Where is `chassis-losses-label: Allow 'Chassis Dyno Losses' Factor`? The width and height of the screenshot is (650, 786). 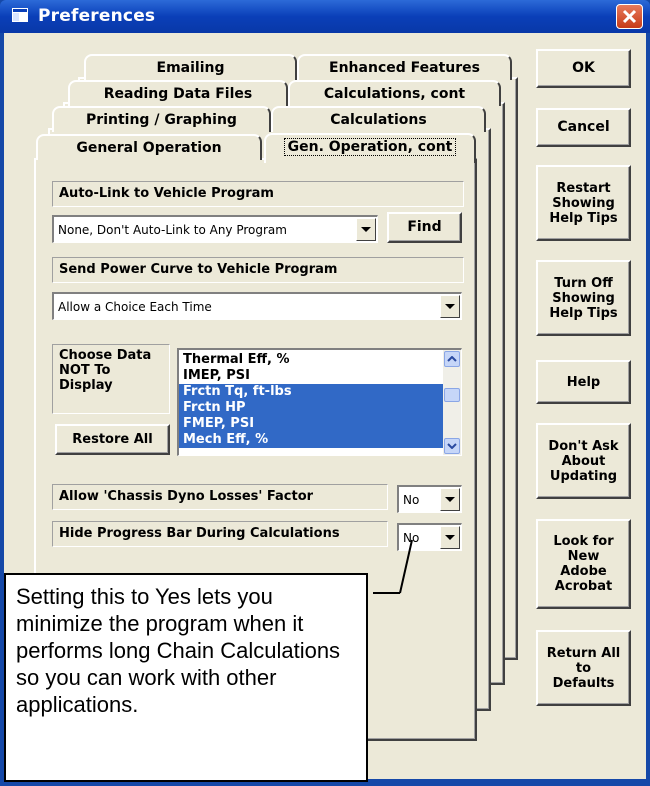 chassis-losses-label: Allow 'Chassis Dyno Losses' Factor is located at coordinates (220, 497).